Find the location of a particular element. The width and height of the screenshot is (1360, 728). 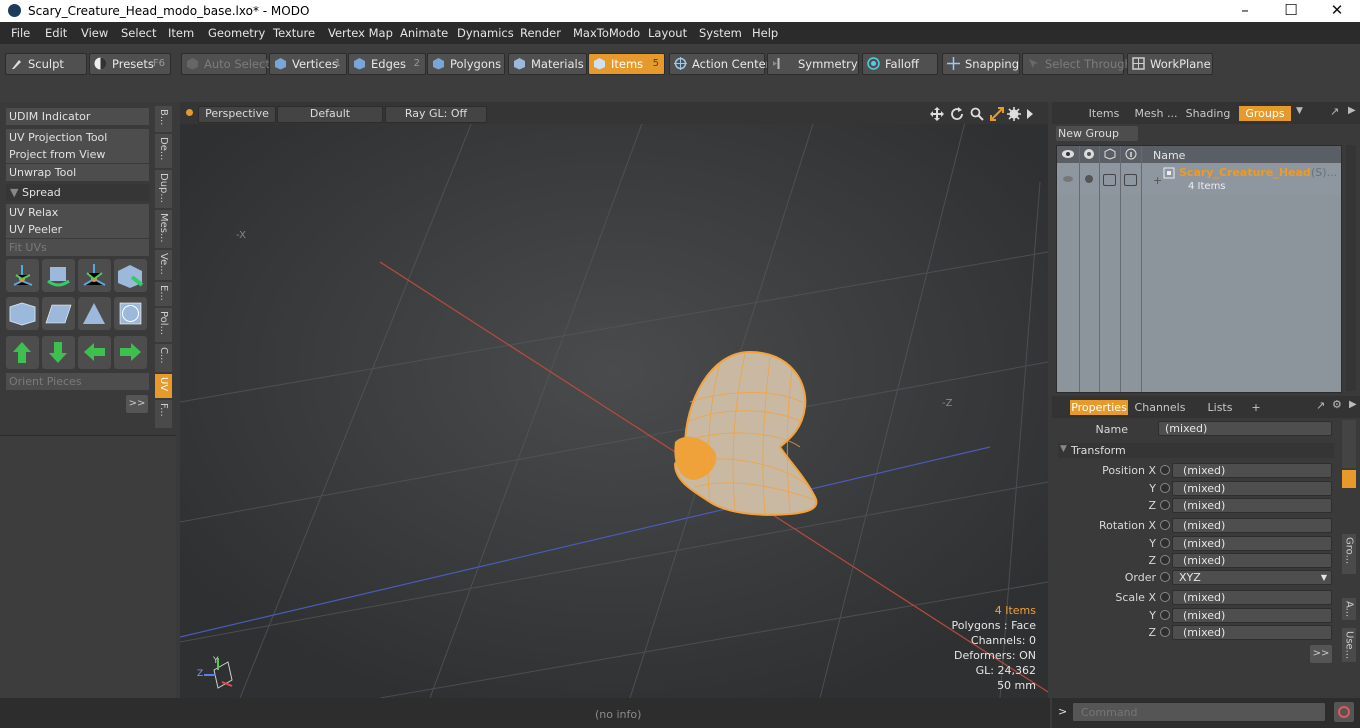

menu-animate: Animate is located at coordinates (424, 33).